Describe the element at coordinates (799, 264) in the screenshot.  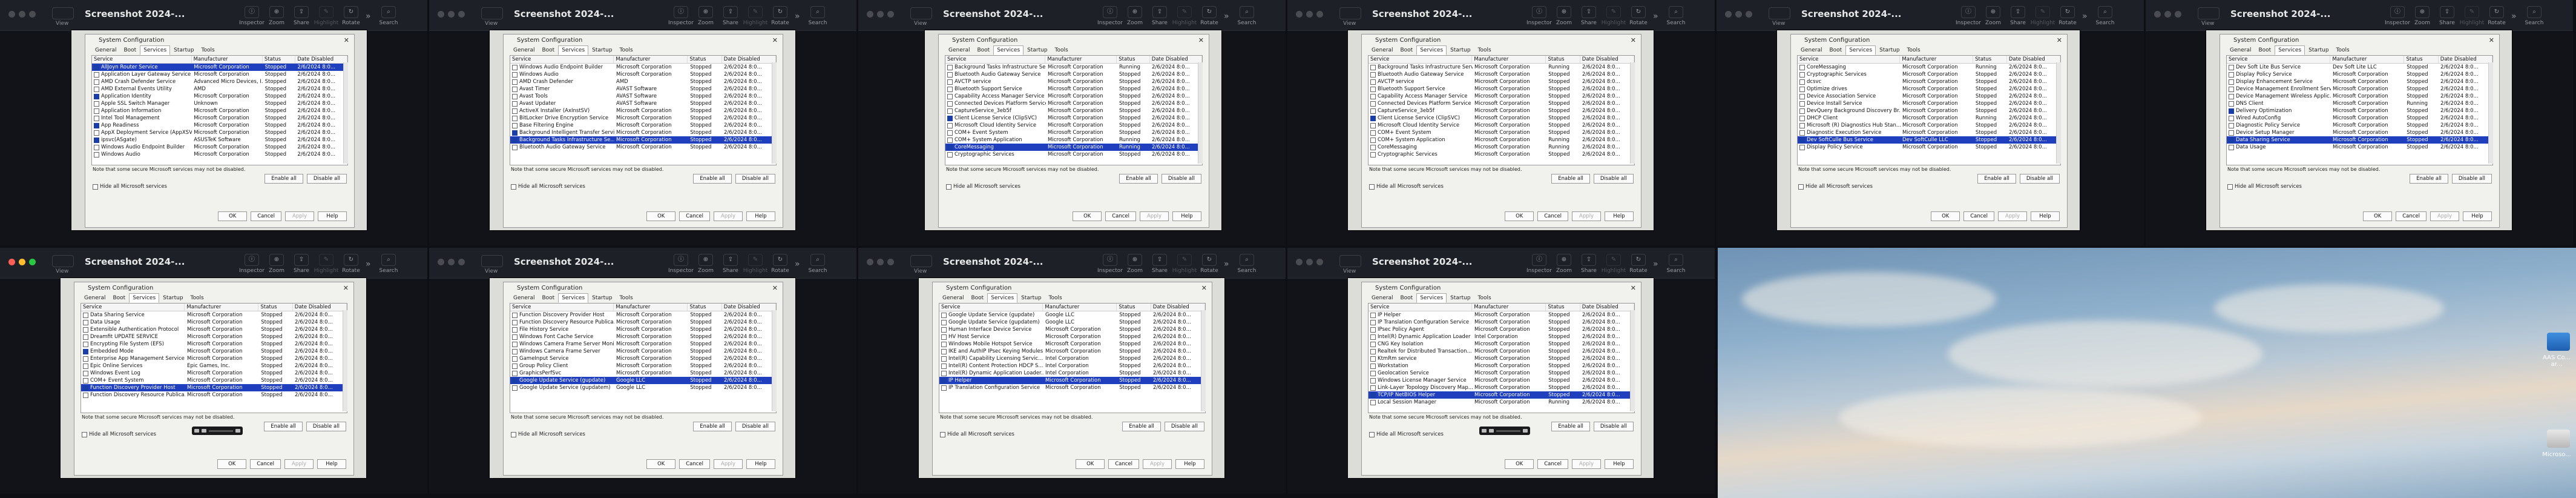
I see `more-tools-icon: »` at that location.